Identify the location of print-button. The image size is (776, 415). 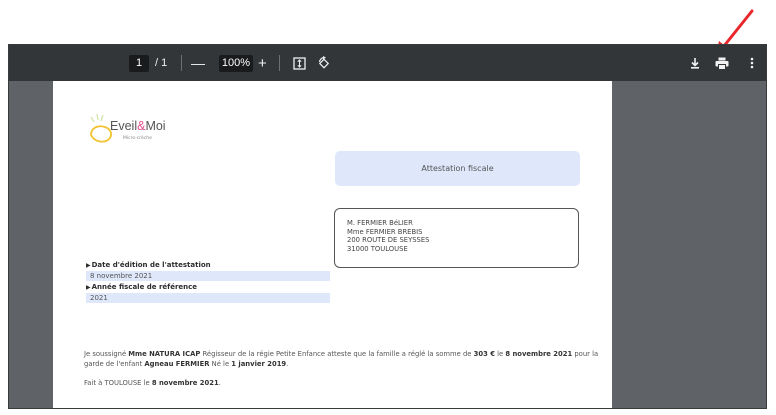
(722, 63).